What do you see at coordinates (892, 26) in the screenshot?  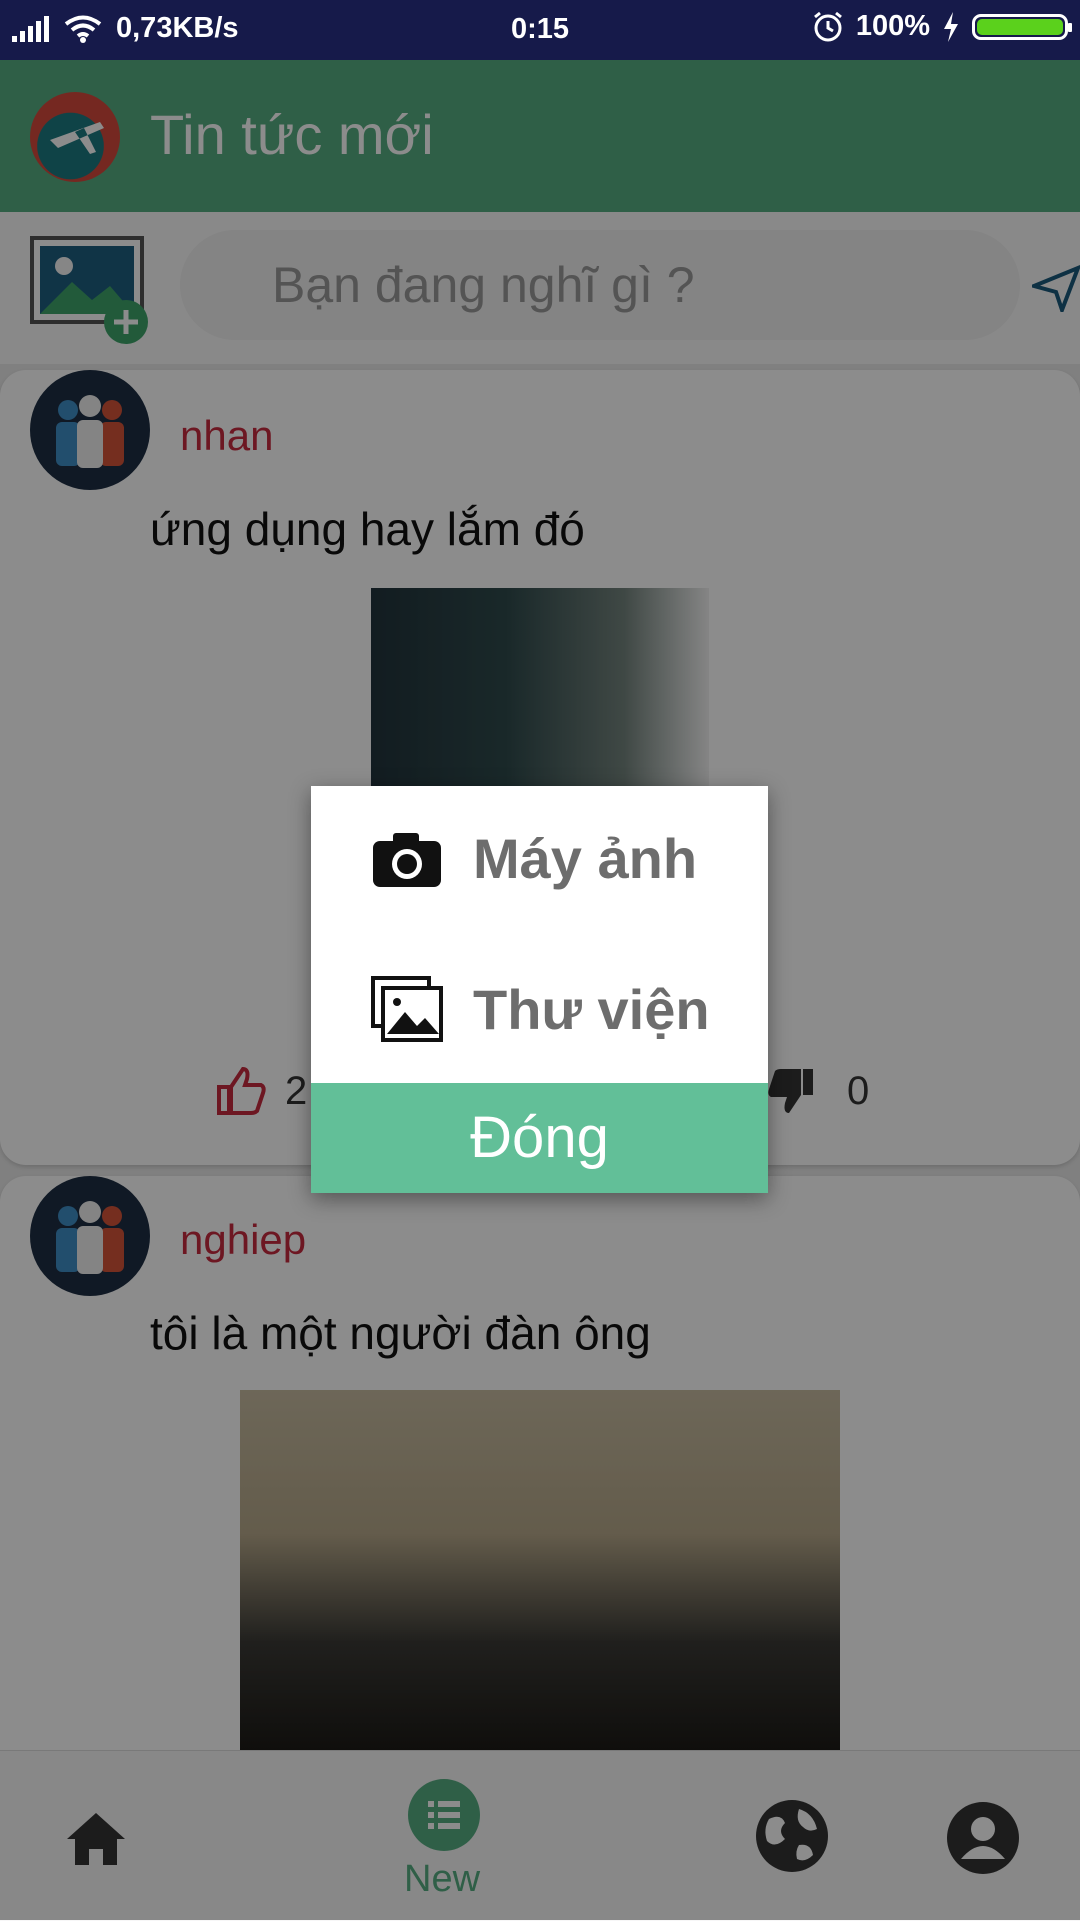 I see `battery-percent: 100%` at bounding box center [892, 26].